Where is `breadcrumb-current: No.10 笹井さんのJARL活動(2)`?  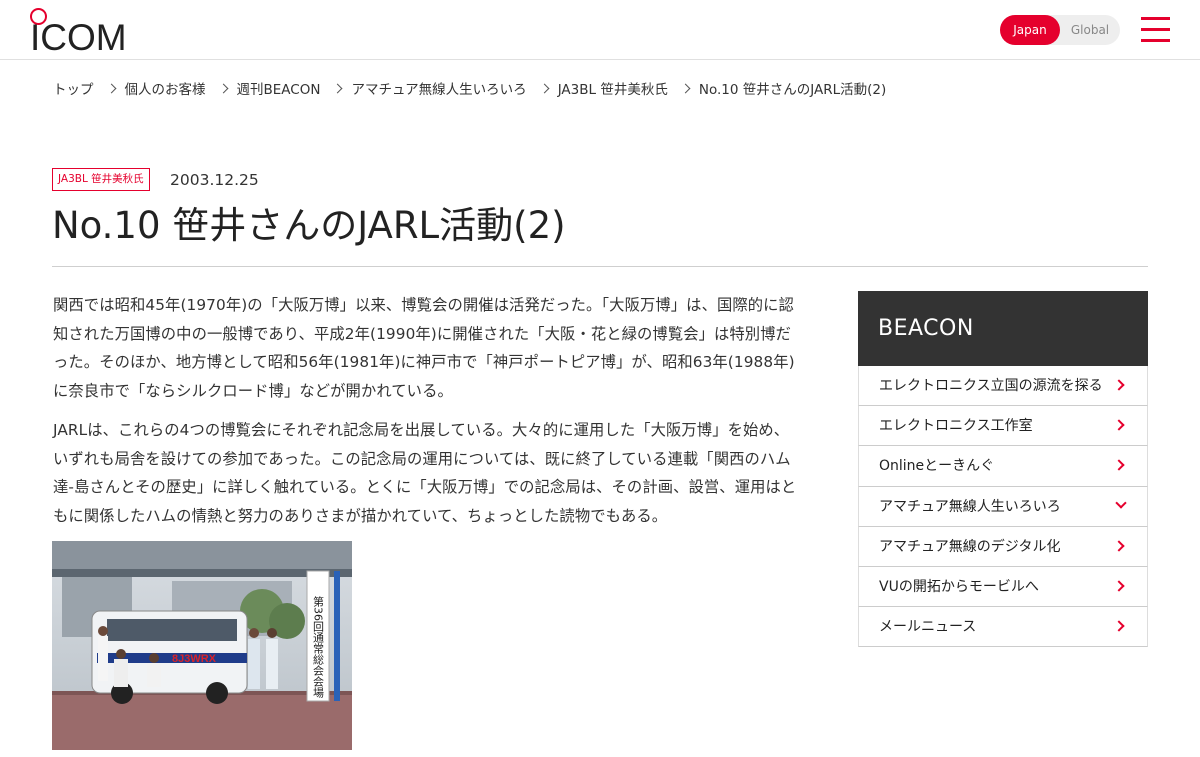 breadcrumb-current: No.10 笹井さんのJARL活動(2) is located at coordinates (792, 90).